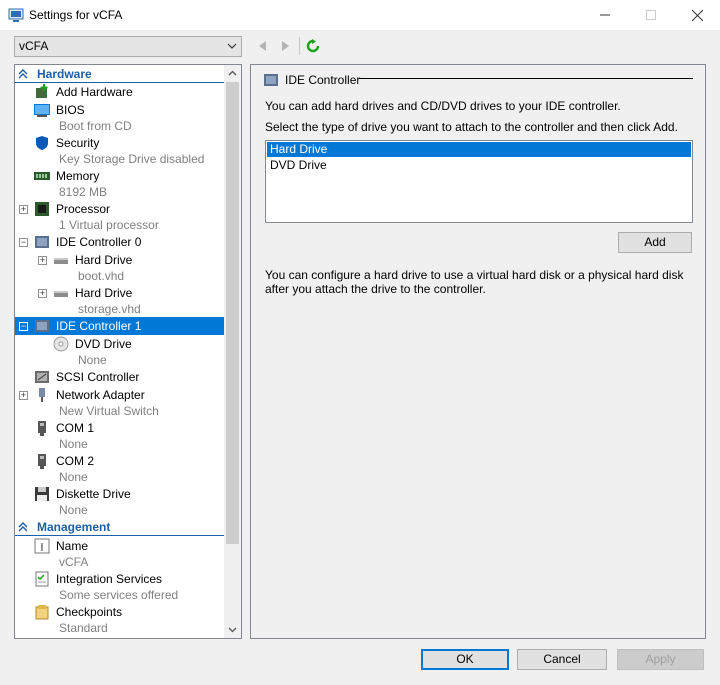 The width and height of the screenshot is (720, 685). What do you see at coordinates (42, 395) in the screenshot?
I see `network-adapter-icon` at bounding box center [42, 395].